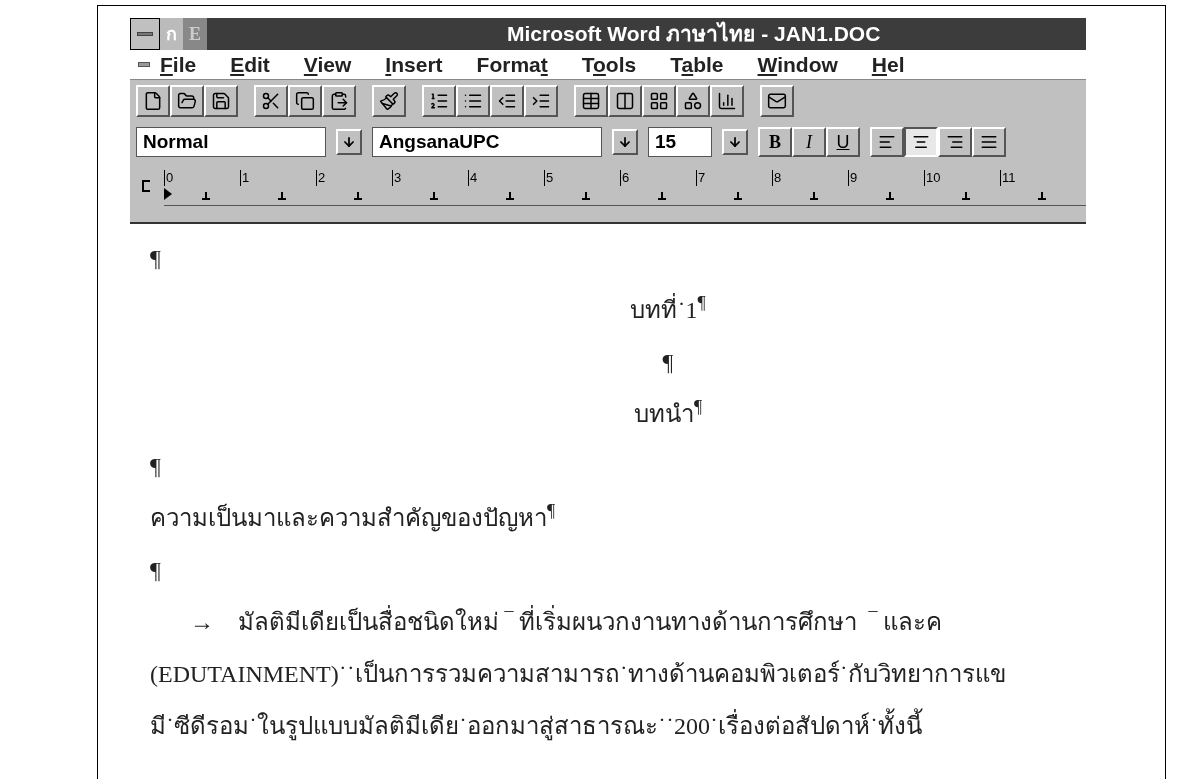  What do you see at coordinates (146, 186) in the screenshot?
I see `tab-stop-icon` at bounding box center [146, 186].